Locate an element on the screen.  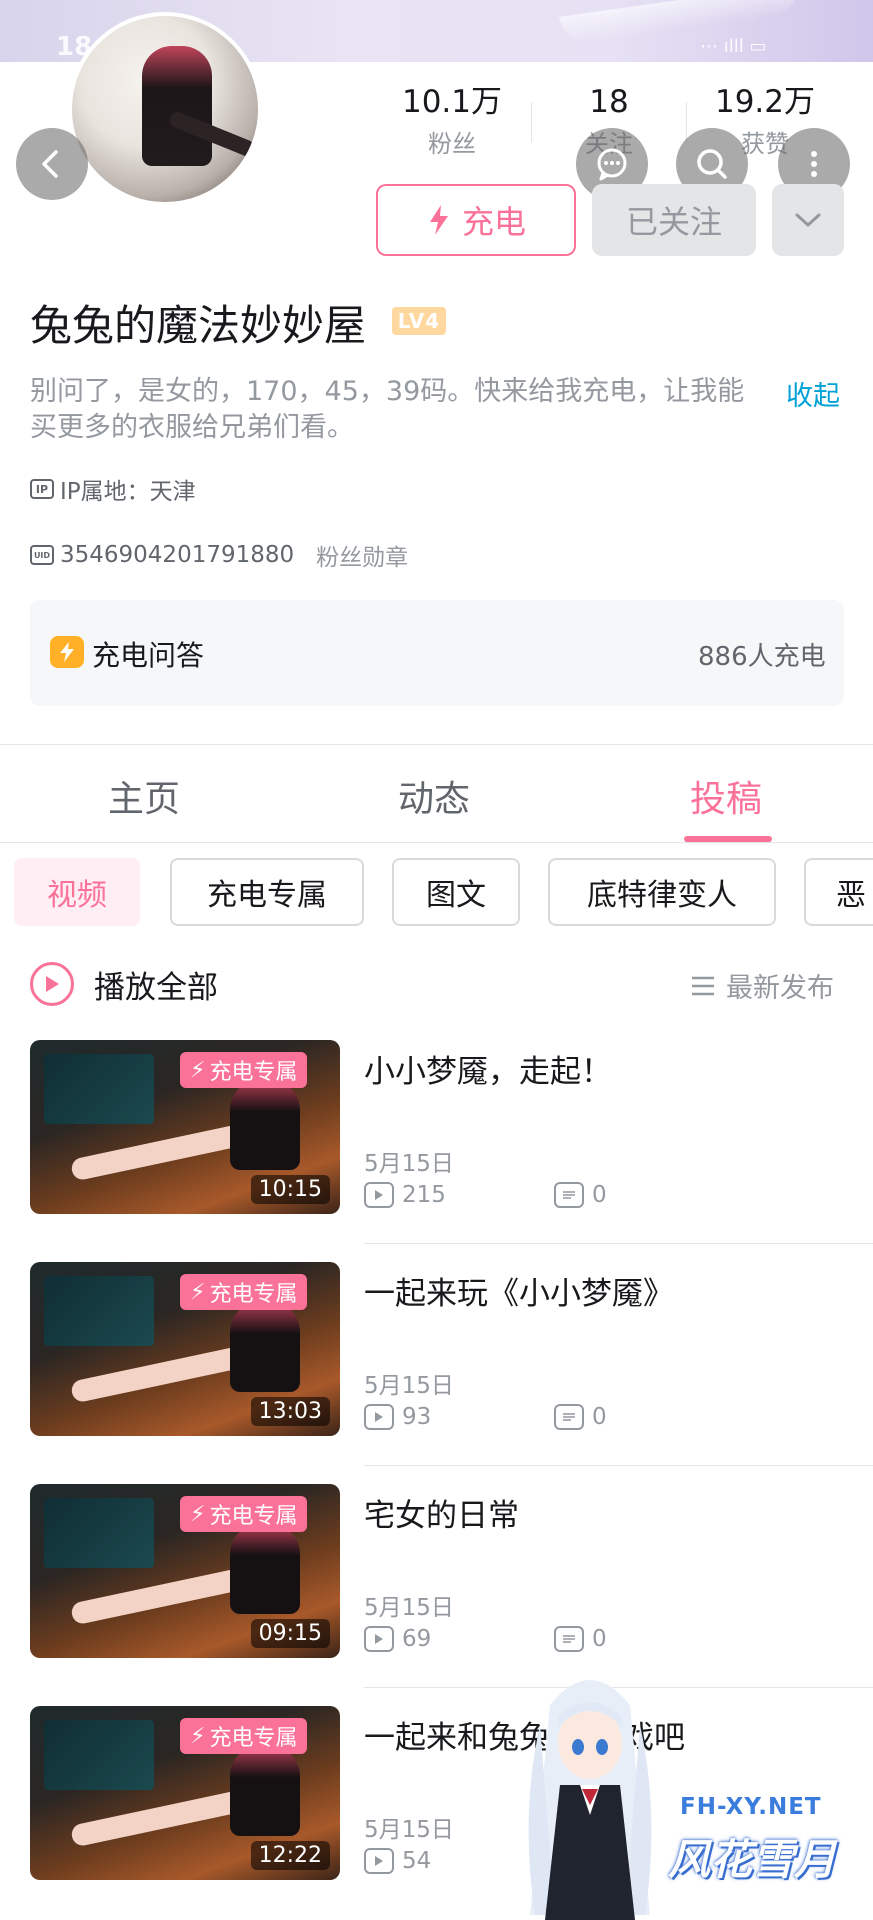
video-thumbnail: ⚡ 充电专属 13:03 is located at coordinates (185, 1349).